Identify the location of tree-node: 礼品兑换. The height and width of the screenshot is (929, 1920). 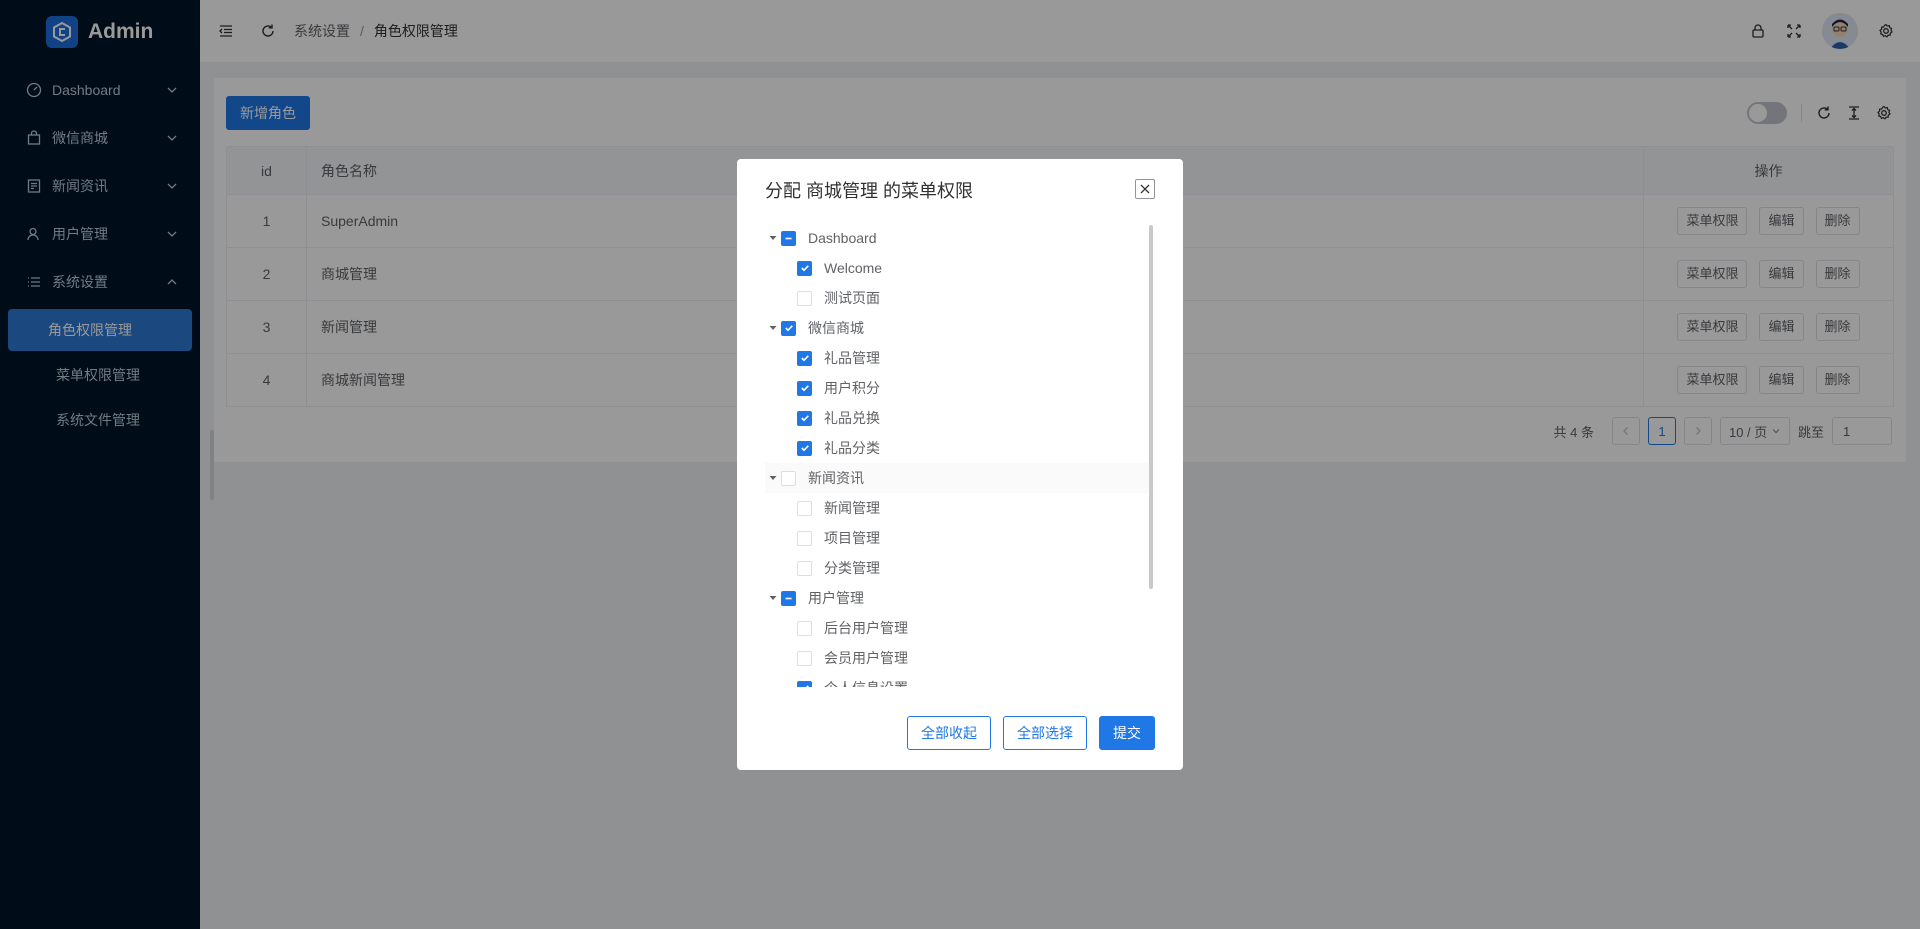
(957, 418).